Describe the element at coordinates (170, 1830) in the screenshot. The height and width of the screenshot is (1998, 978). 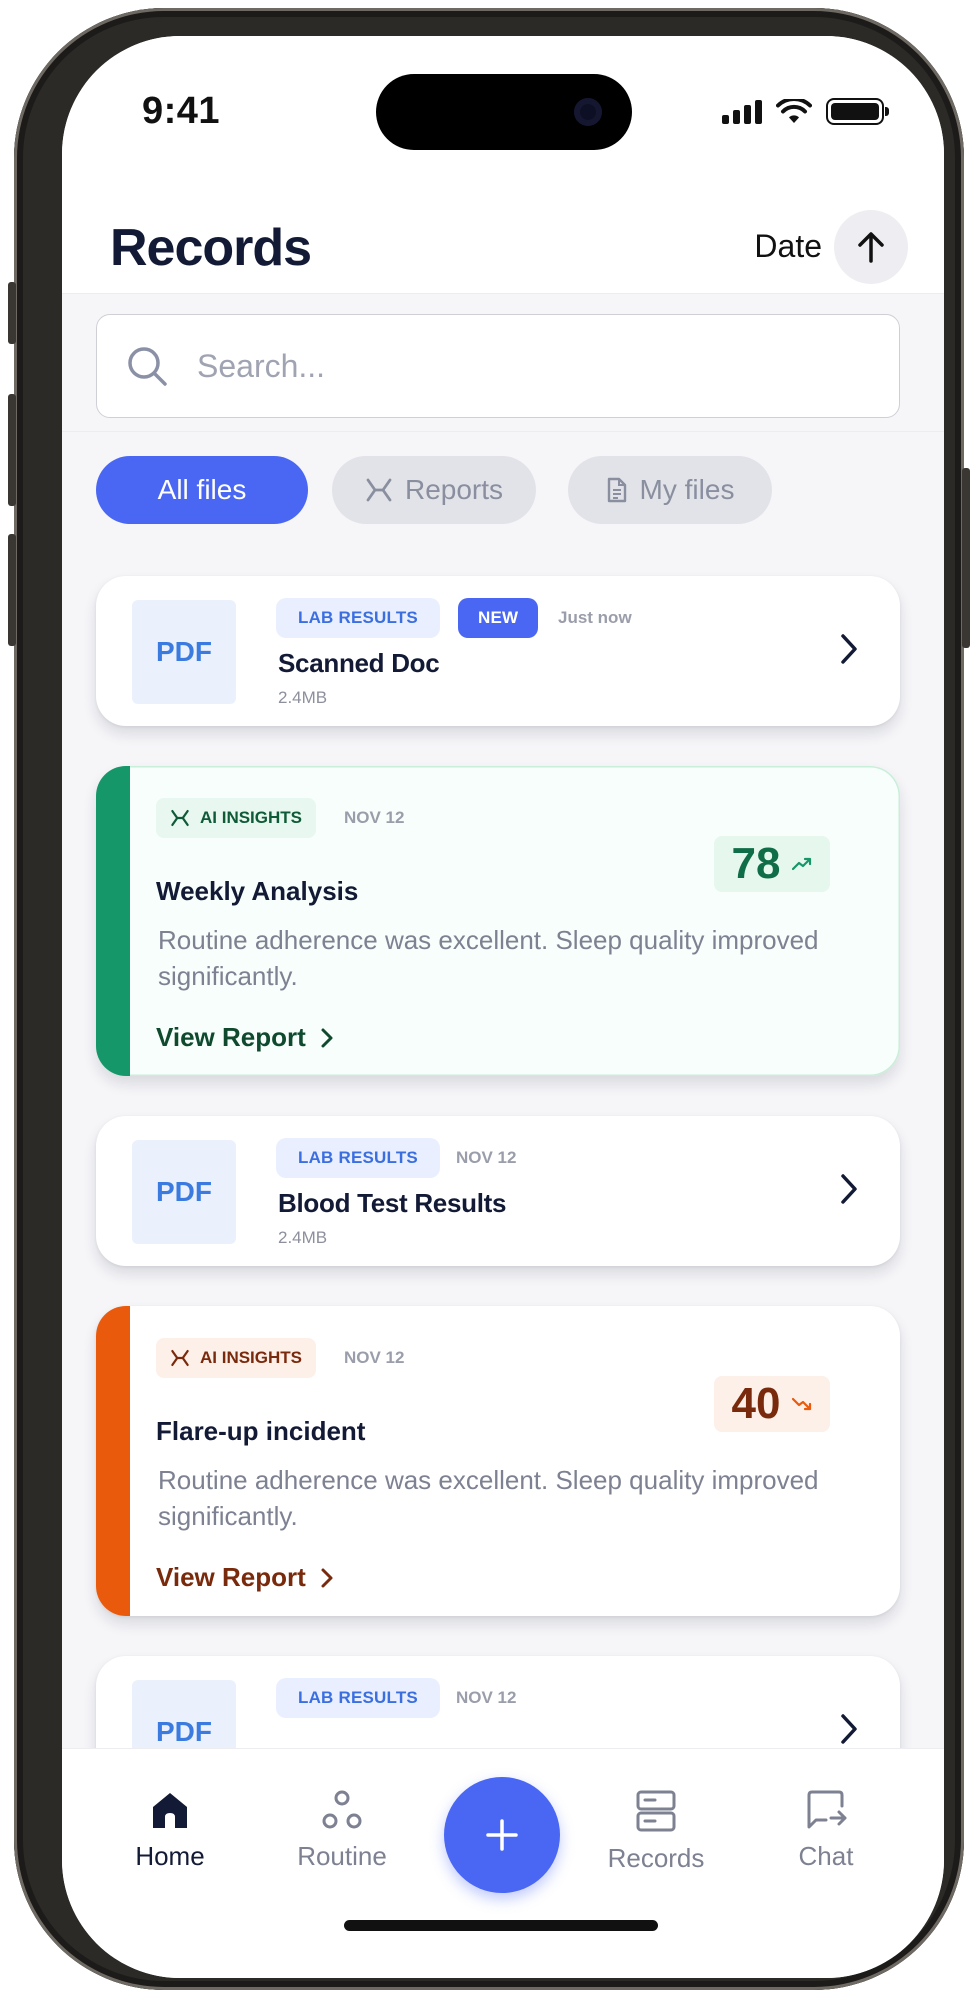
I see `nav-item-home: Home` at that location.